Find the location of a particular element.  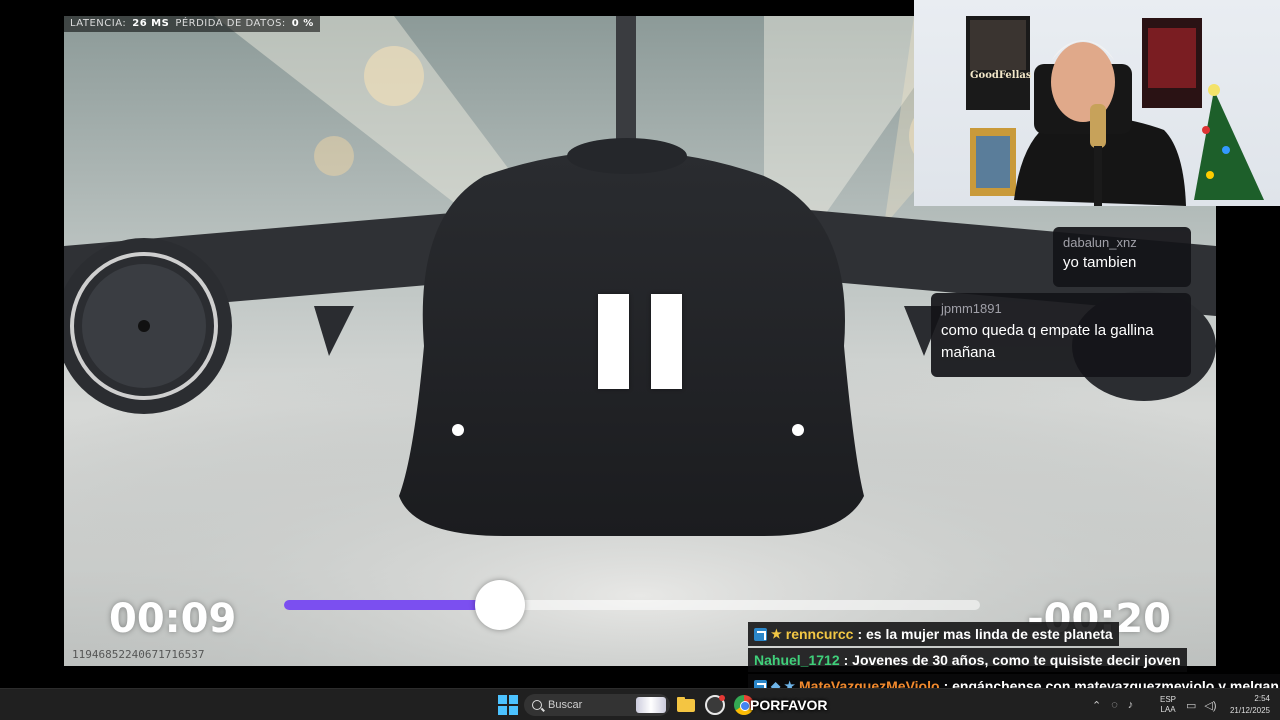

network-stats: LATENCIA: 26 MS PÉRDIDA DE DATOS: 0 % is located at coordinates (192, 24).